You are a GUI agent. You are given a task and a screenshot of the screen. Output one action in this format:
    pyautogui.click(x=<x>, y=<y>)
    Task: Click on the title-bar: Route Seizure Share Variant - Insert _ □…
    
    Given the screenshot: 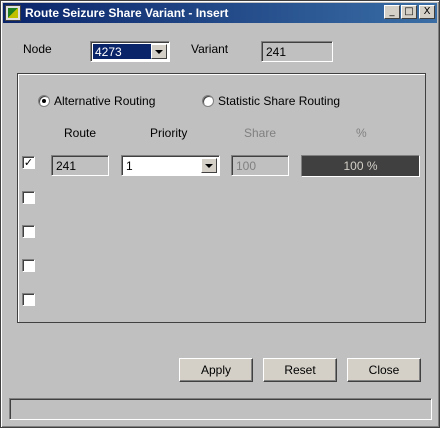 What is the action you would take?
    pyautogui.click(x=220, y=13)
    